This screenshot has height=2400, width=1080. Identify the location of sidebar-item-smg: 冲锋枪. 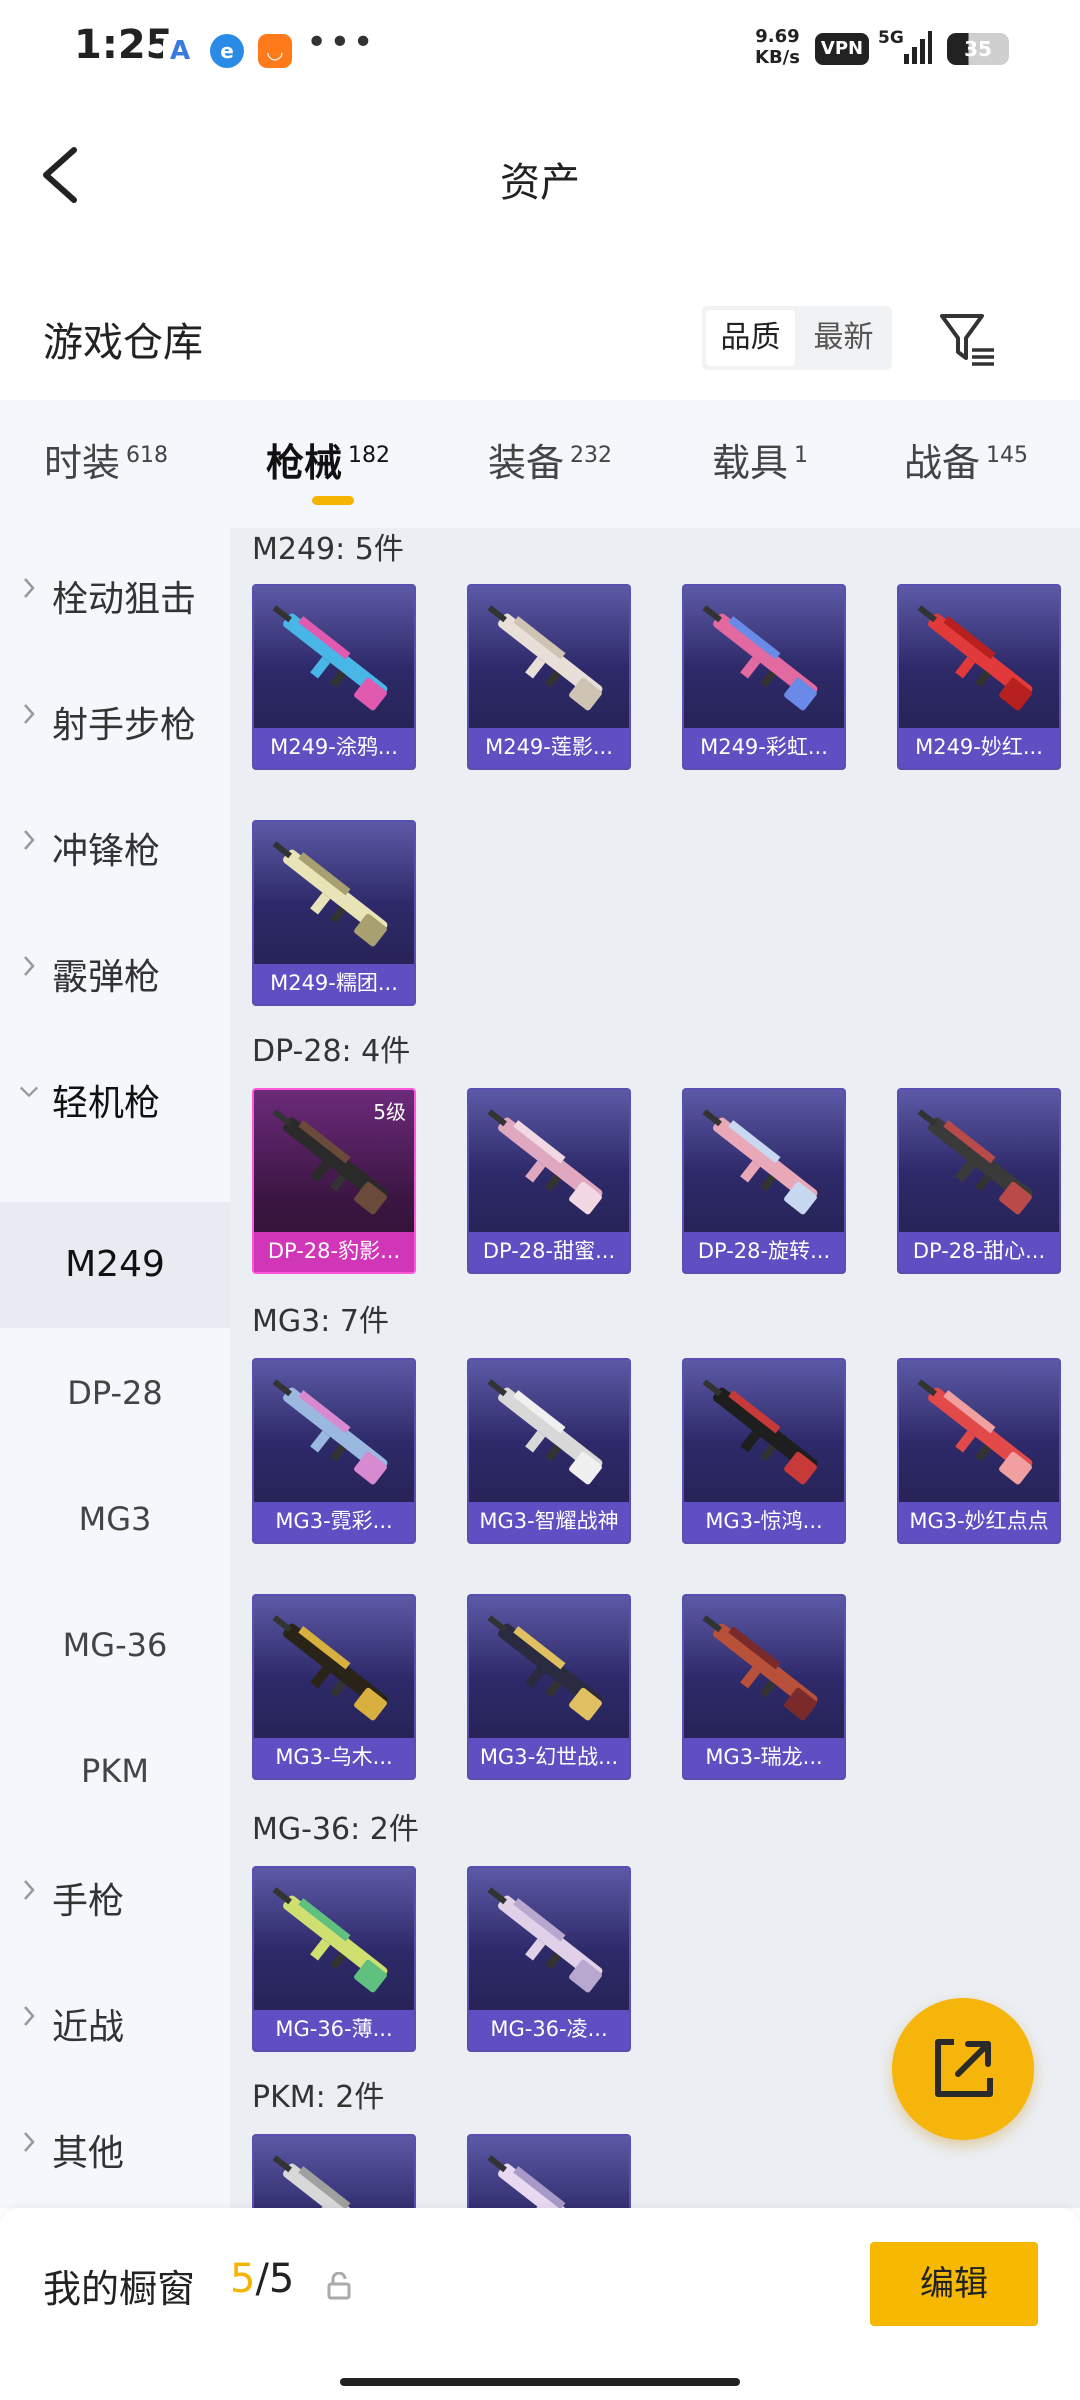
(115, 843).